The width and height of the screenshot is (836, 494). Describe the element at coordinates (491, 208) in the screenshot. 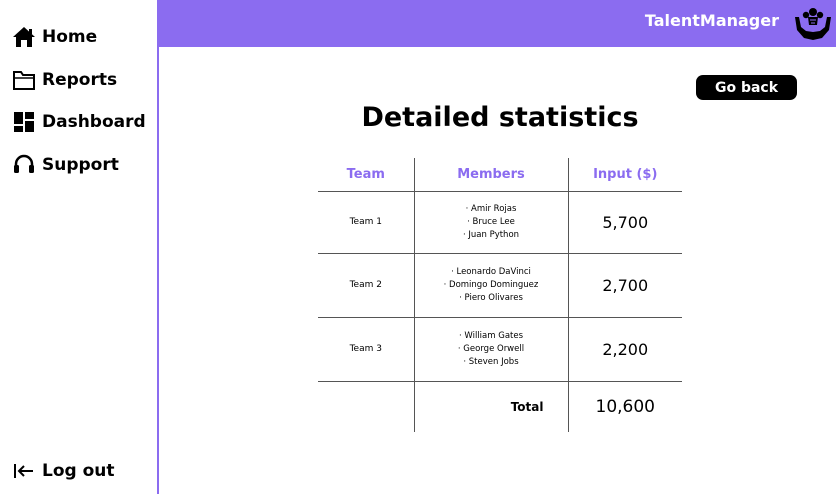

I see `member-name: · Amir Rojas` at that location.